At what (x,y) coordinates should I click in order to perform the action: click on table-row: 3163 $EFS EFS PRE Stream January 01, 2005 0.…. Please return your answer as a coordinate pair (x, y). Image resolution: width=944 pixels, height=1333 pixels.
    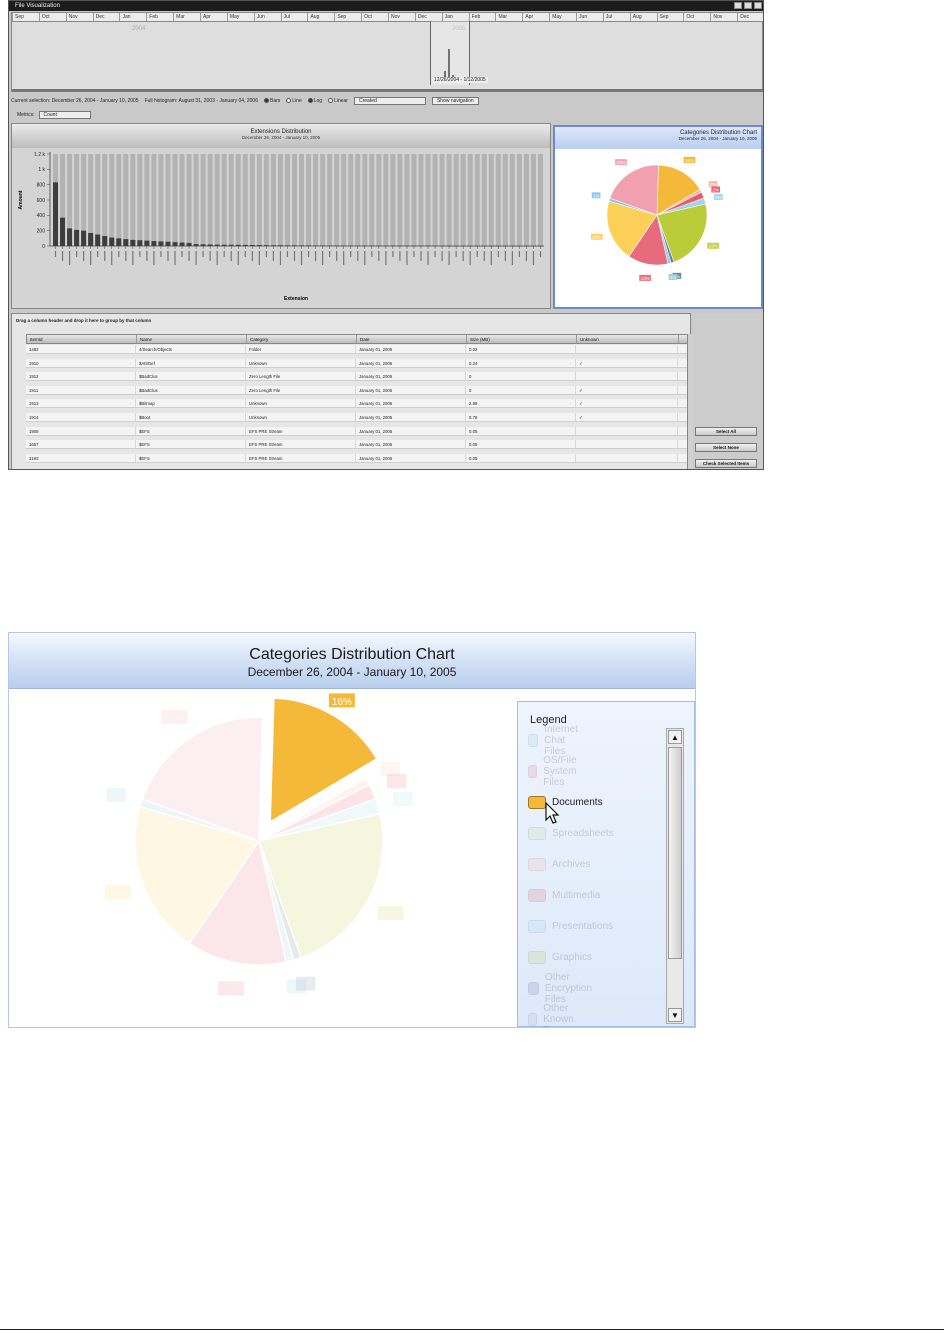
    Looking at the image, I should click on (357, 458).